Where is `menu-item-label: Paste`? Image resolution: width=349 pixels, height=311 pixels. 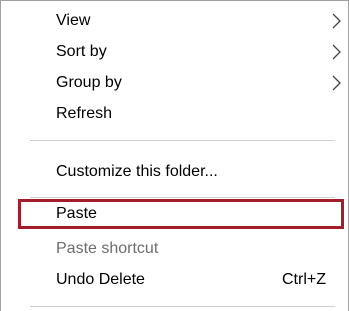 menu-item-label: Paste is located at coordinates (76, 213).